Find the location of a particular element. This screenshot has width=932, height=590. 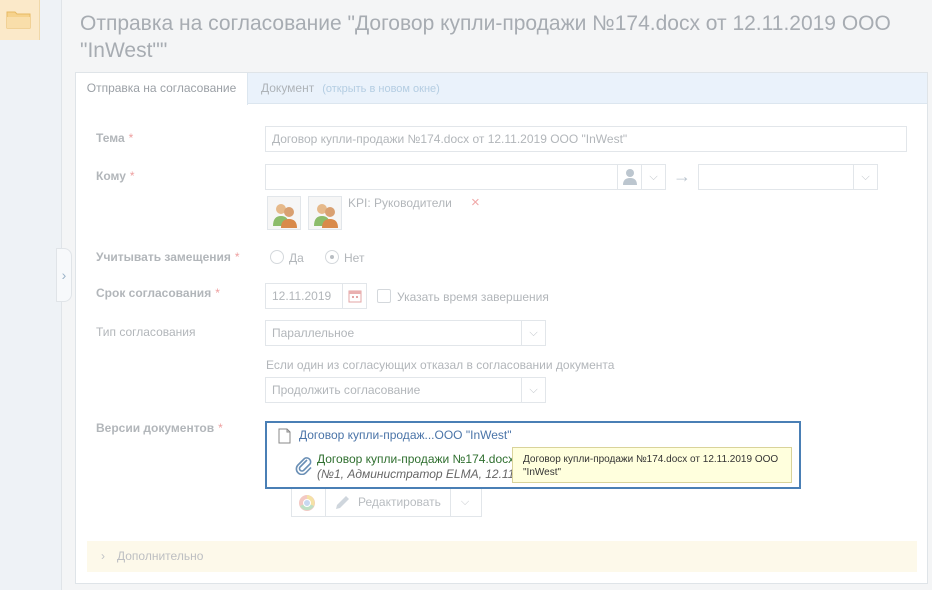

document-toolbar: Редактировать ⌵ is located at coordinates (386, 502).